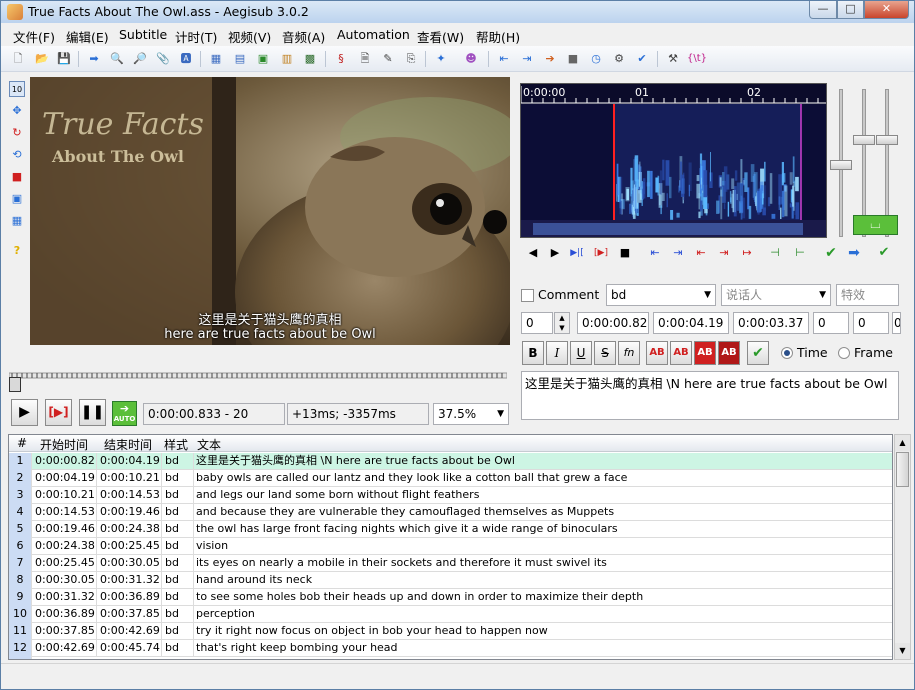  I want to click on grid-options-icon: ⚙, so click(619, 59).